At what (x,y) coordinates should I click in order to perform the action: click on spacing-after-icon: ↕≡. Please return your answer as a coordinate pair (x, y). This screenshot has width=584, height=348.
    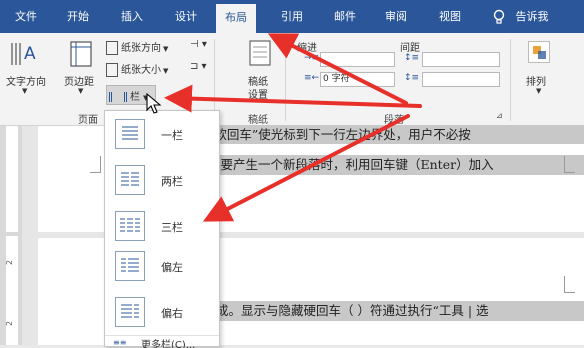
    Looking at the image, I should click on (412, 78).